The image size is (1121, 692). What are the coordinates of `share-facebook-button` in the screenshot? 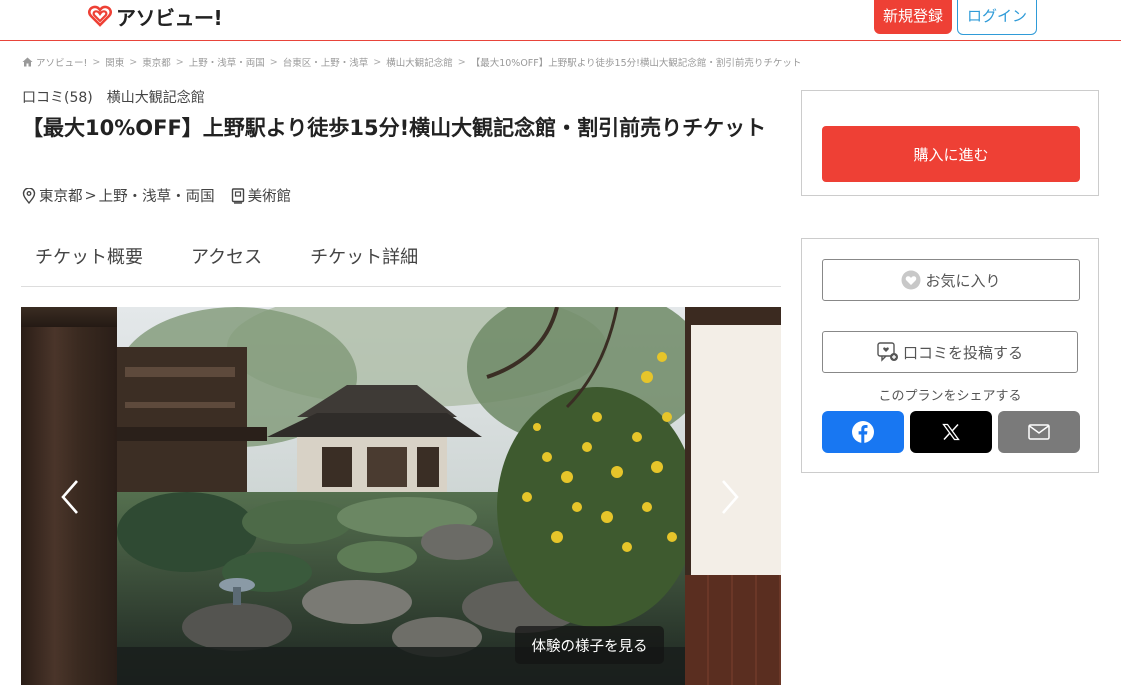 It's located at (863, 432).